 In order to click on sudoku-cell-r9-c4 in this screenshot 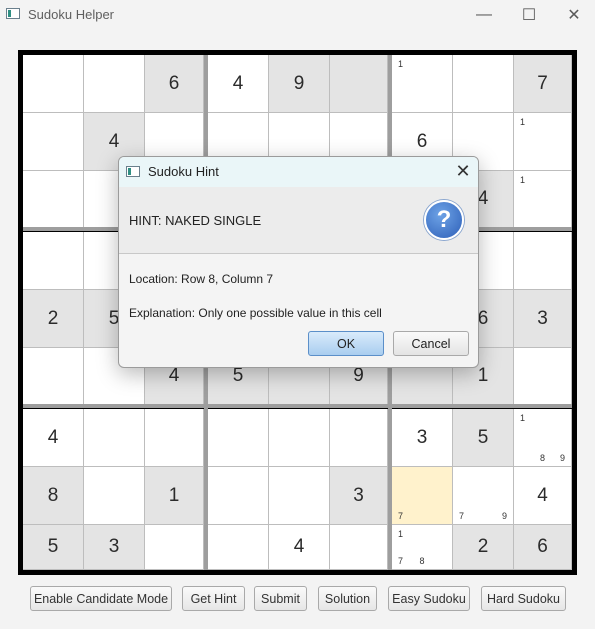, I will do `click(238, 547)`.